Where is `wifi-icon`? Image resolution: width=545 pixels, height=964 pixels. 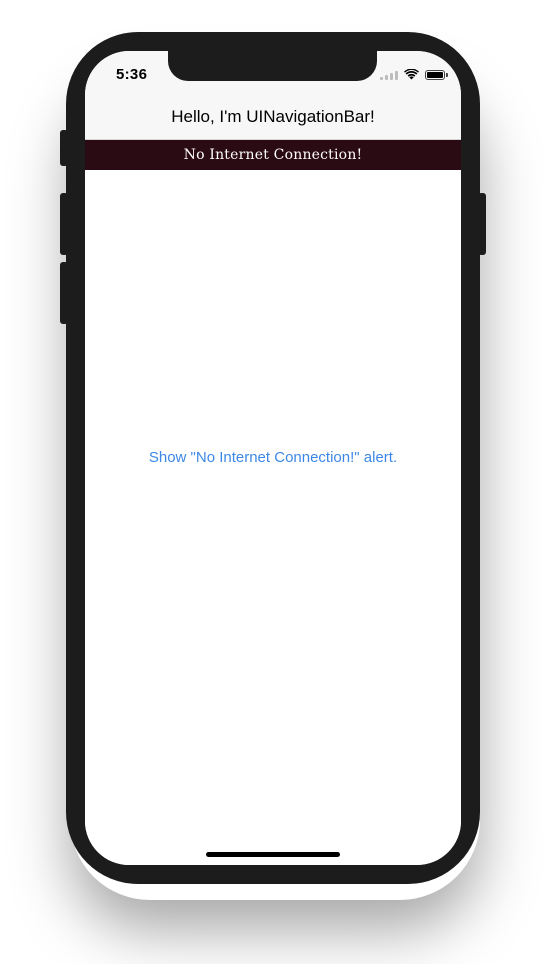 wifi-icon is located at coordinates (411, 74).